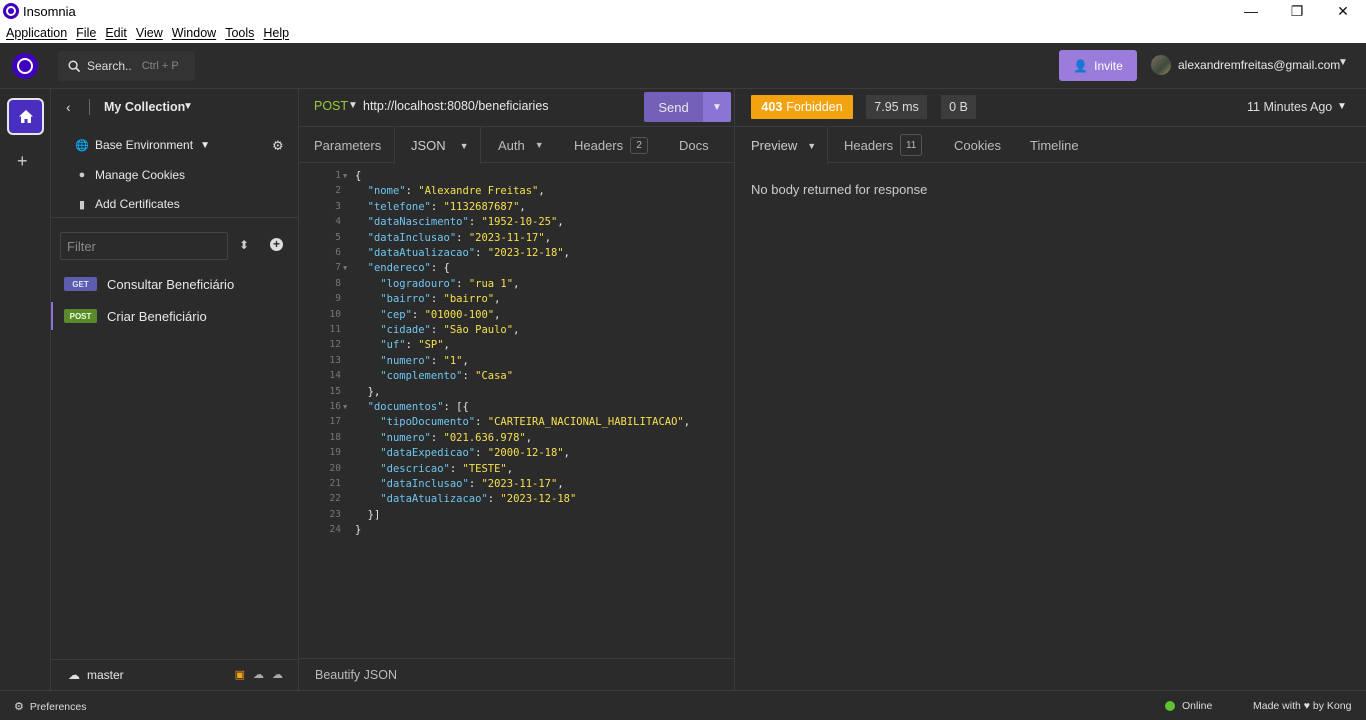 The width and height of the screenshot is (1366, 720). Describe the element at coordinates (331, 106) in the screenshot. I see `method-selector: POST` at that location.